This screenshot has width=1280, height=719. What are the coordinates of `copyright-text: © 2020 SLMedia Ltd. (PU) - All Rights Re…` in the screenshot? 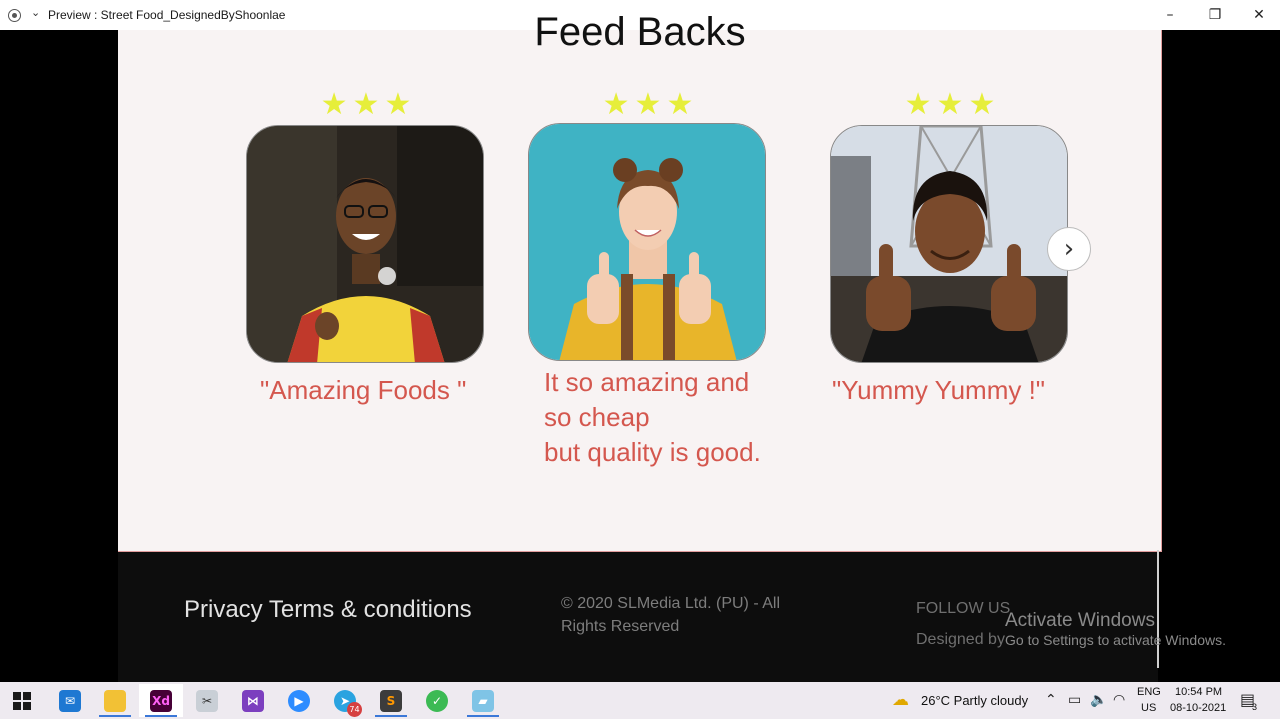 It's located at (670, 615).